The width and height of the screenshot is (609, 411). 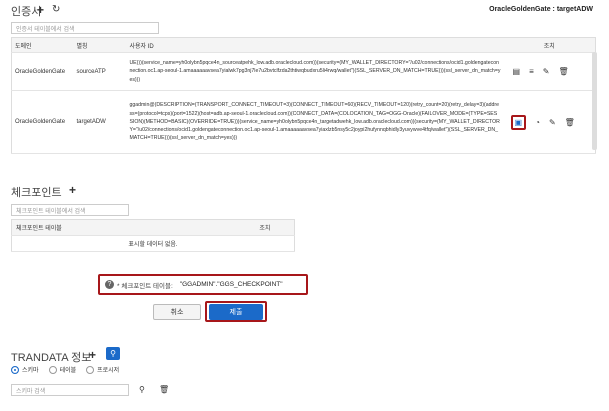 What do you see at coordinates (549, 45) in the screenshot?
I see `col-actions: 조치` at bounding box center [549, 45].